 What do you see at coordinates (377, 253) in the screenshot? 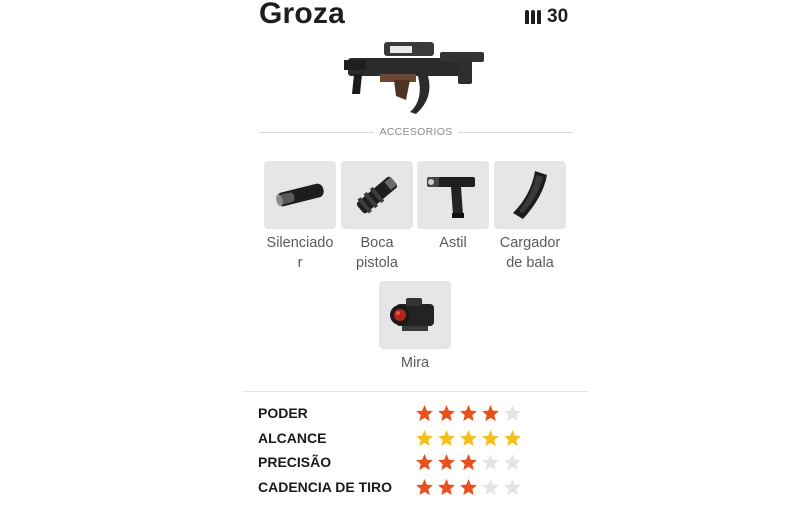
I see `attachment-label: Boca pistola` at bounding box center [377, 253].